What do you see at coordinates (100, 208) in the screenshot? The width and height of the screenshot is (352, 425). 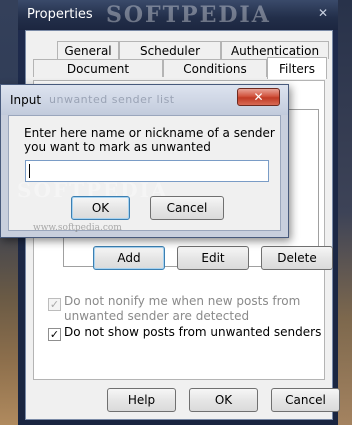 I see `input-ok-button: OK` at bounding box center [100, 208].